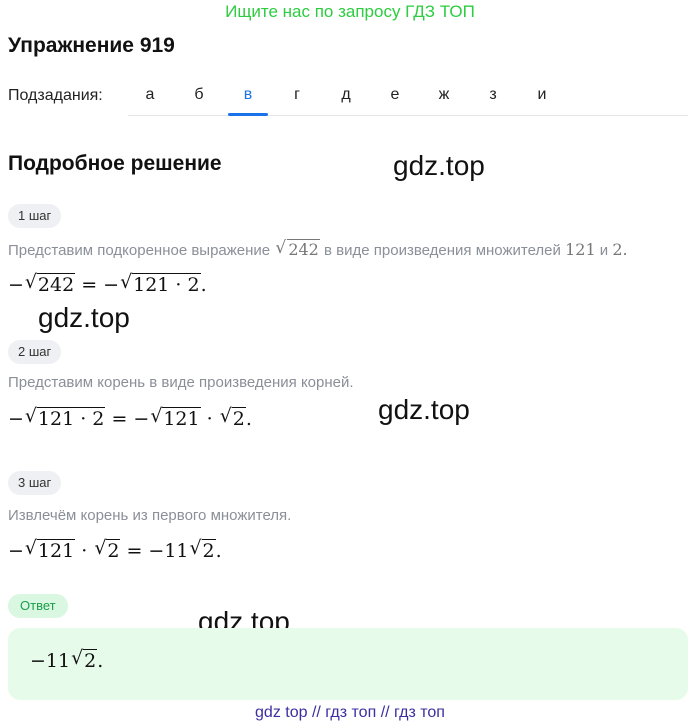 The image size is (700, 728). Describe the element at coordinates (115, 163) in the screenshot. I see `solution-heading: Подробное решение` at that location.